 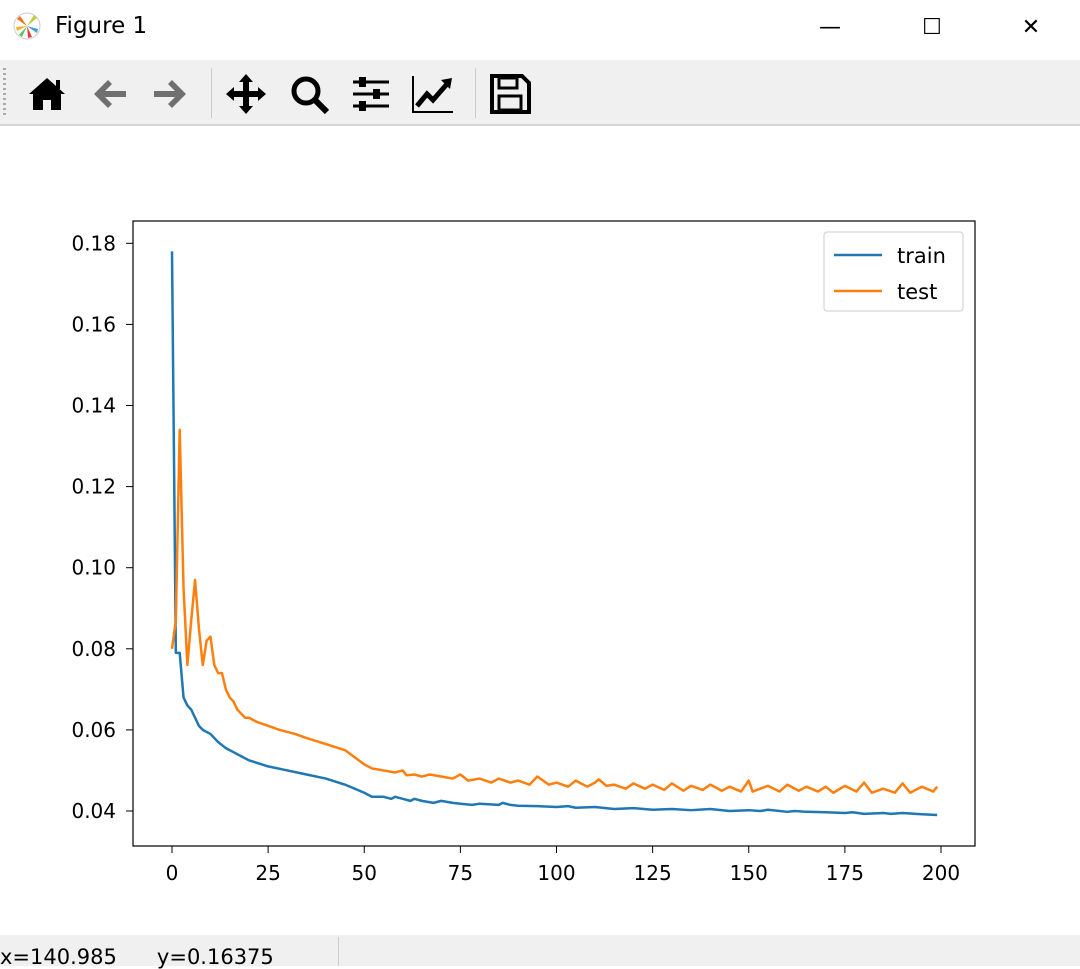 What do you see at coordinates (510, 94) in the screenshot?
I see `save-icon` at bounding box center [510, 94].